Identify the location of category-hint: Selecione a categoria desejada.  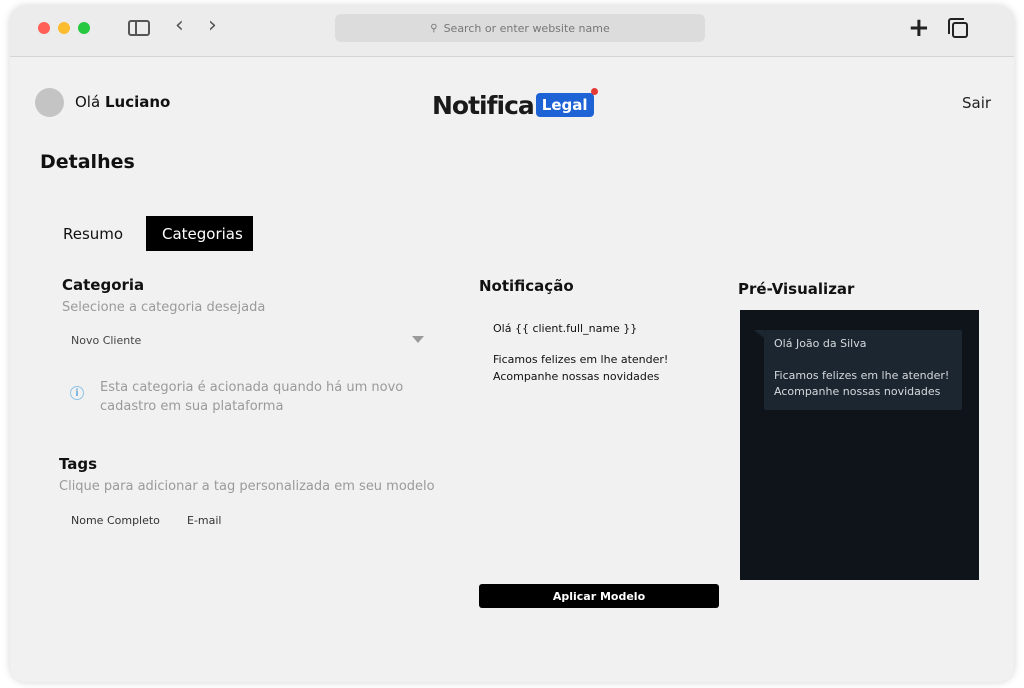
(164, 307).